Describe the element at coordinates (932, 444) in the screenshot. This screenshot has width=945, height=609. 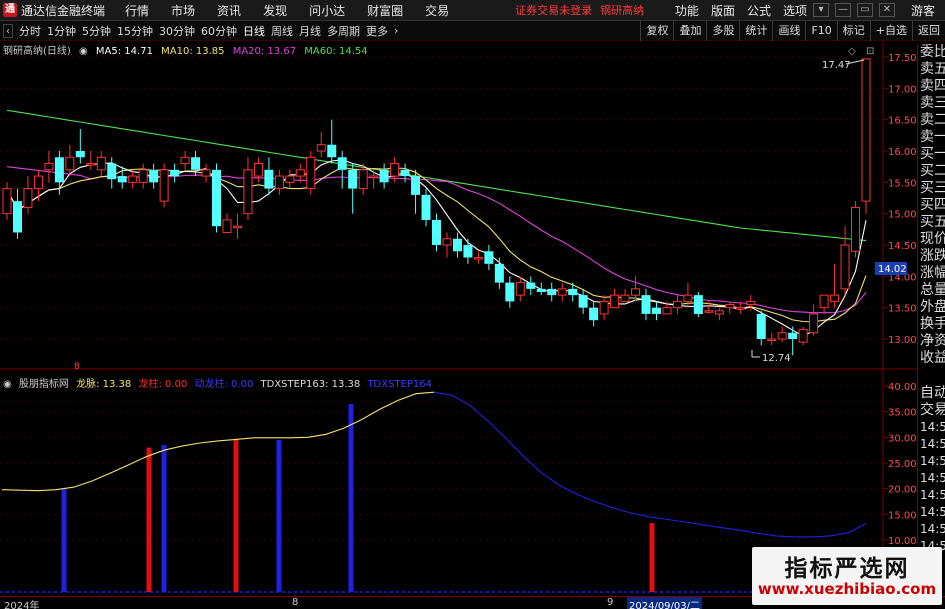
I see `tick-field-3: 14:56` at that location.